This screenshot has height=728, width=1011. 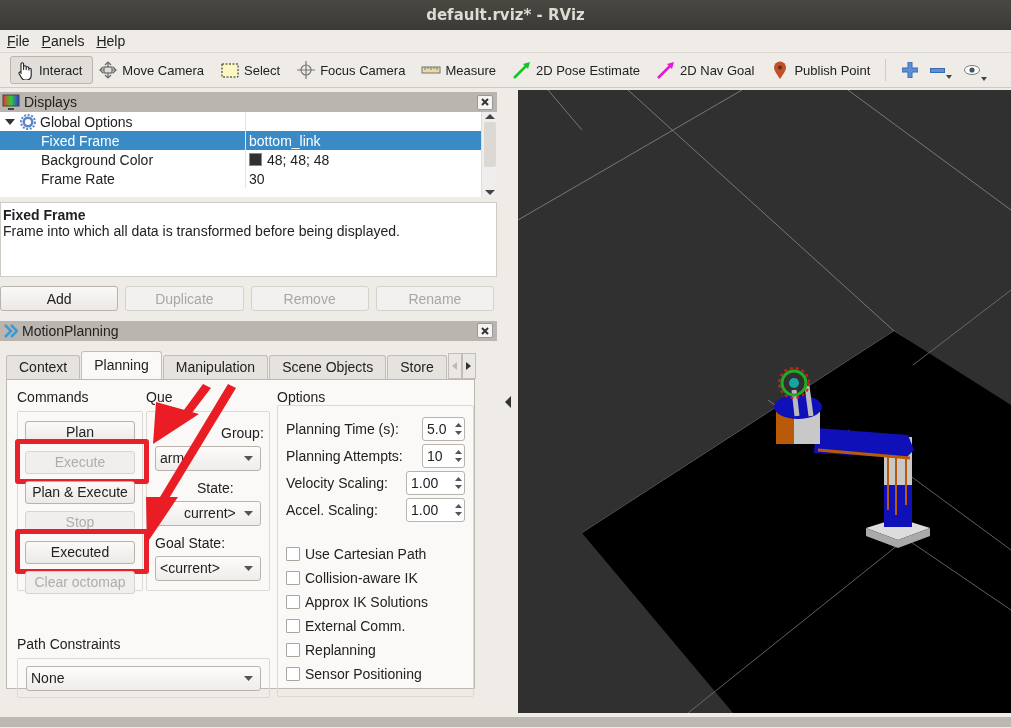 I want to click on panel-button: Add, so click(x=59, y=298).